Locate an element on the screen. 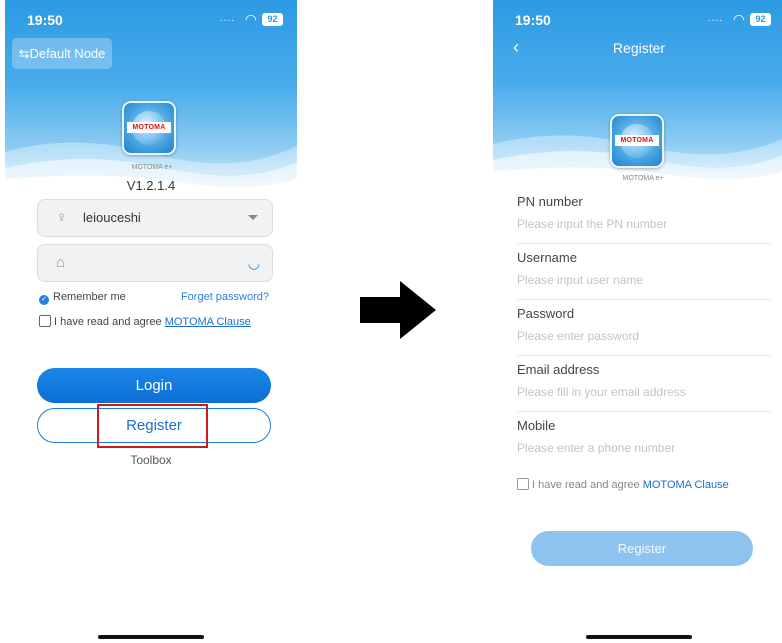 The height and width of the screenshot is (643, 782). username-value: leiouceshi is located at coordinates (112, 217).